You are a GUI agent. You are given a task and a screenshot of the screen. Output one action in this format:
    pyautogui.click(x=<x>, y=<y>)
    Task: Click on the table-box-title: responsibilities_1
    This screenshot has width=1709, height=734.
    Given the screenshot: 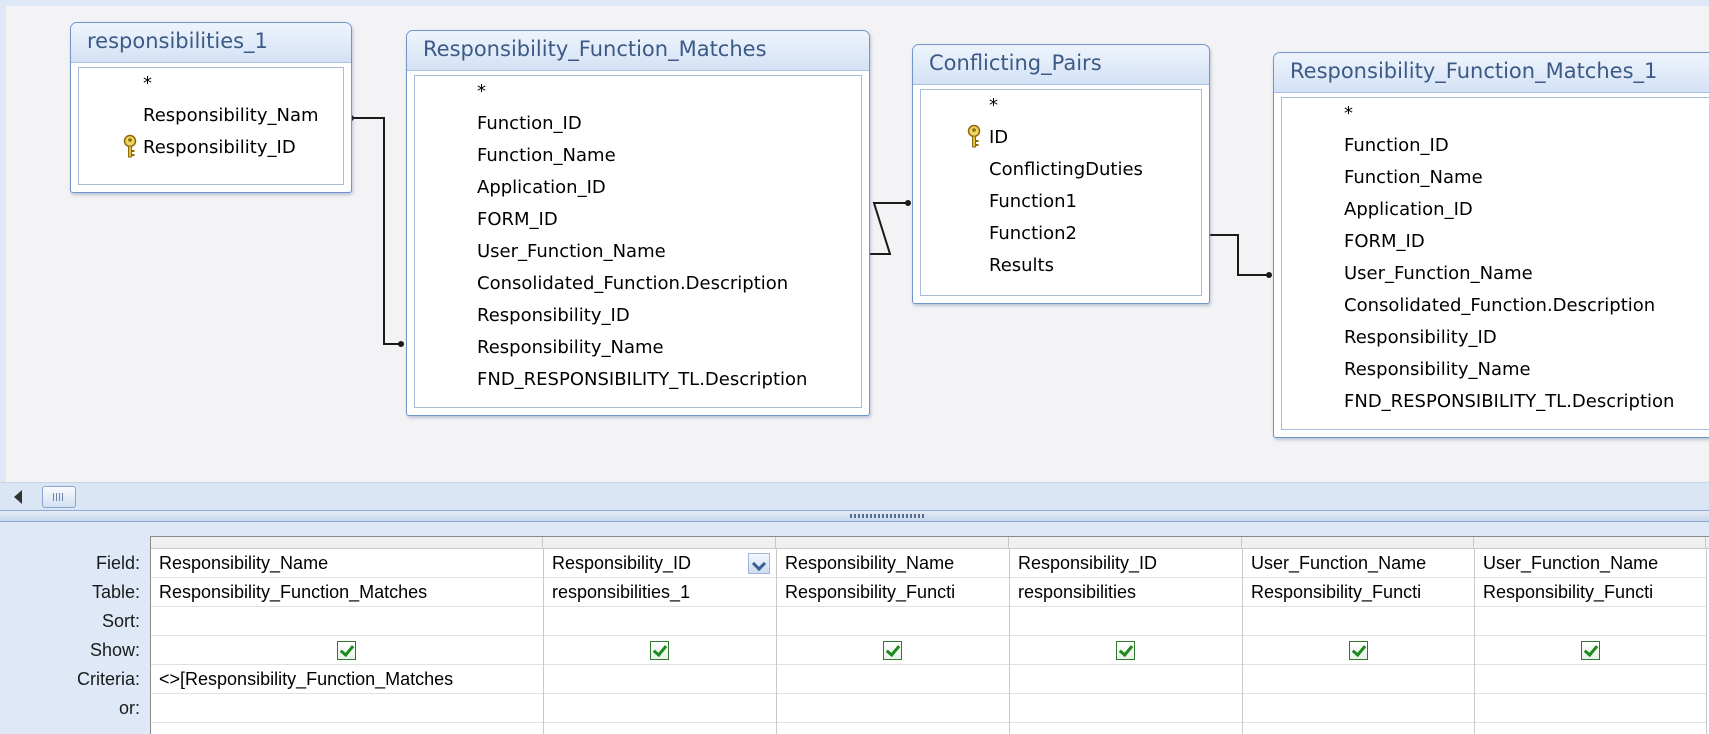 What is the action you would take?
    pyautogui.click(x=211, y=43)
    